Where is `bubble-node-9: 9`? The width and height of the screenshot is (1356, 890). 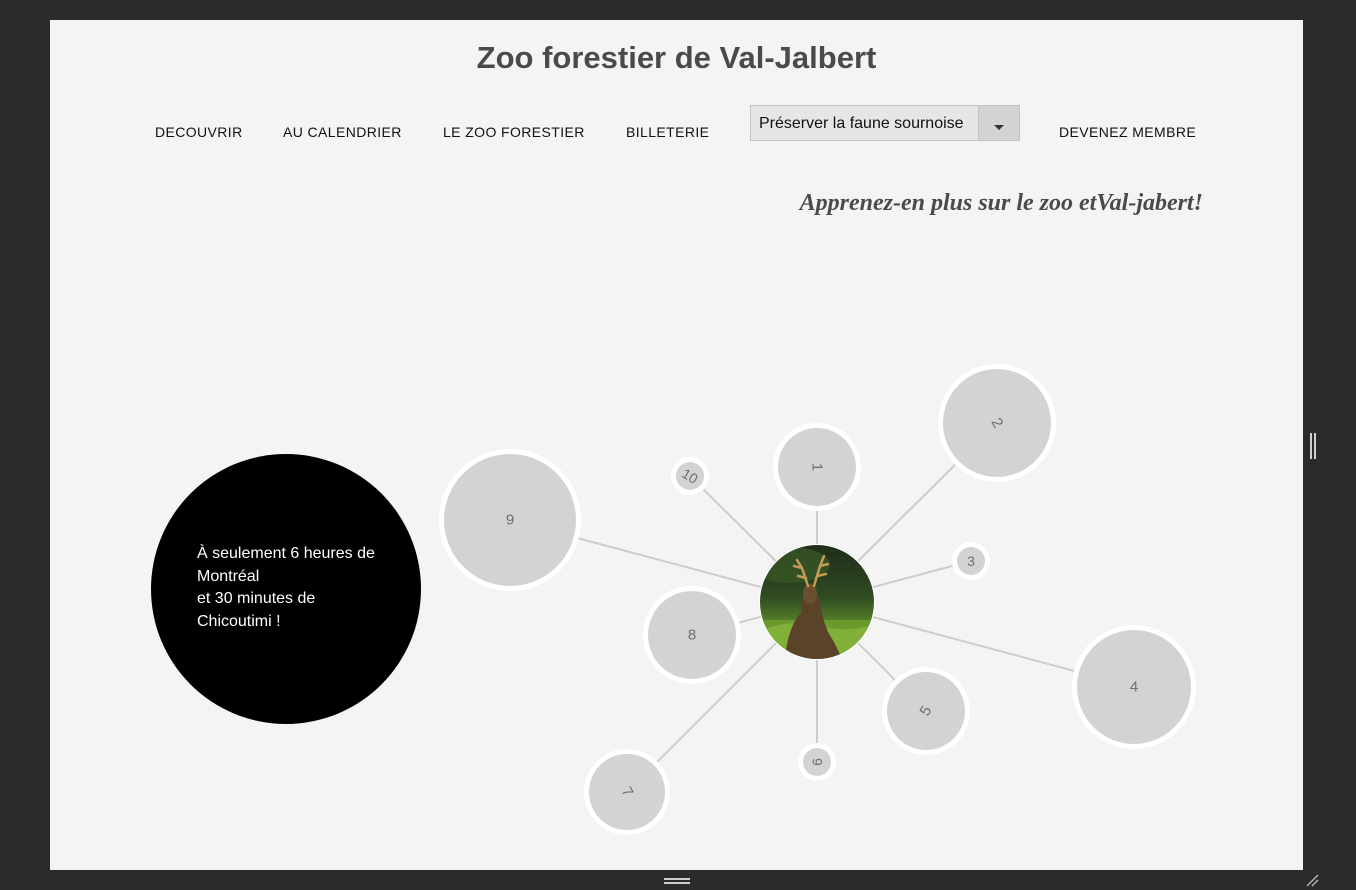 bubble-node-9: 9 is located at coordinates (510, 520).